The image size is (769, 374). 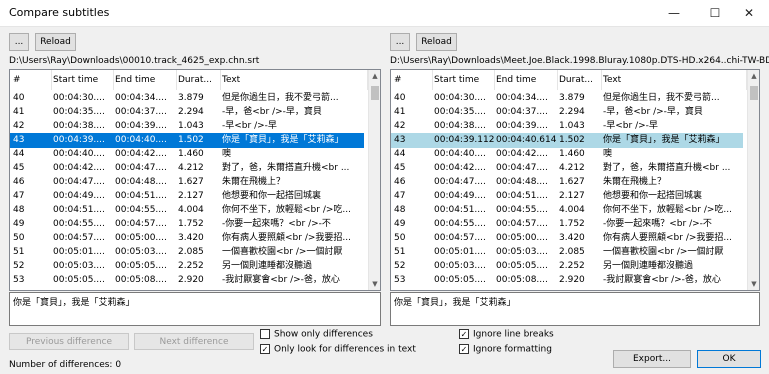 I want to click on left-text-preview: 你是「寶貝」，我是「艾莉森」, so click(x=195, y=309).